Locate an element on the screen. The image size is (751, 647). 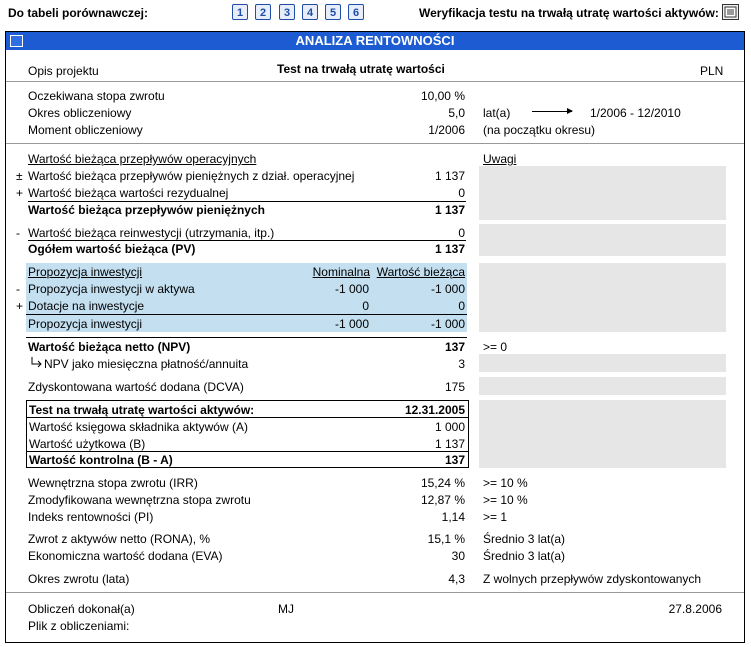
pv-cashflow-total-value: 1 137 is located at coordinates (449, 210).